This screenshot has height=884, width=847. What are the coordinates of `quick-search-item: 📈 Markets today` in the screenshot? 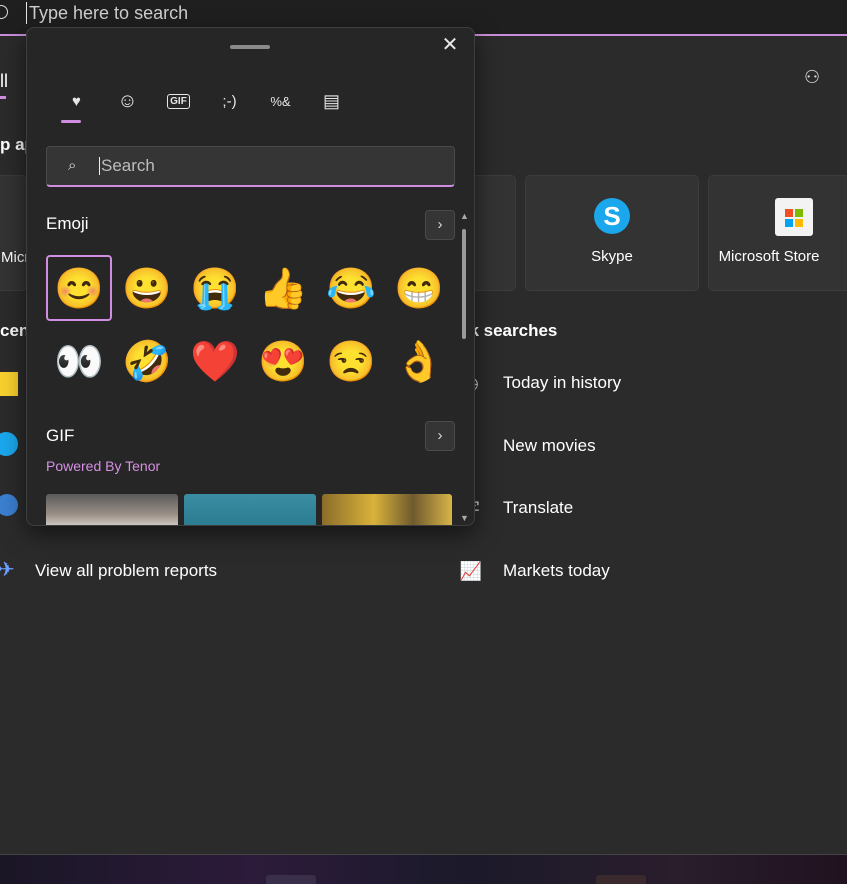 It's located at (535, 571).